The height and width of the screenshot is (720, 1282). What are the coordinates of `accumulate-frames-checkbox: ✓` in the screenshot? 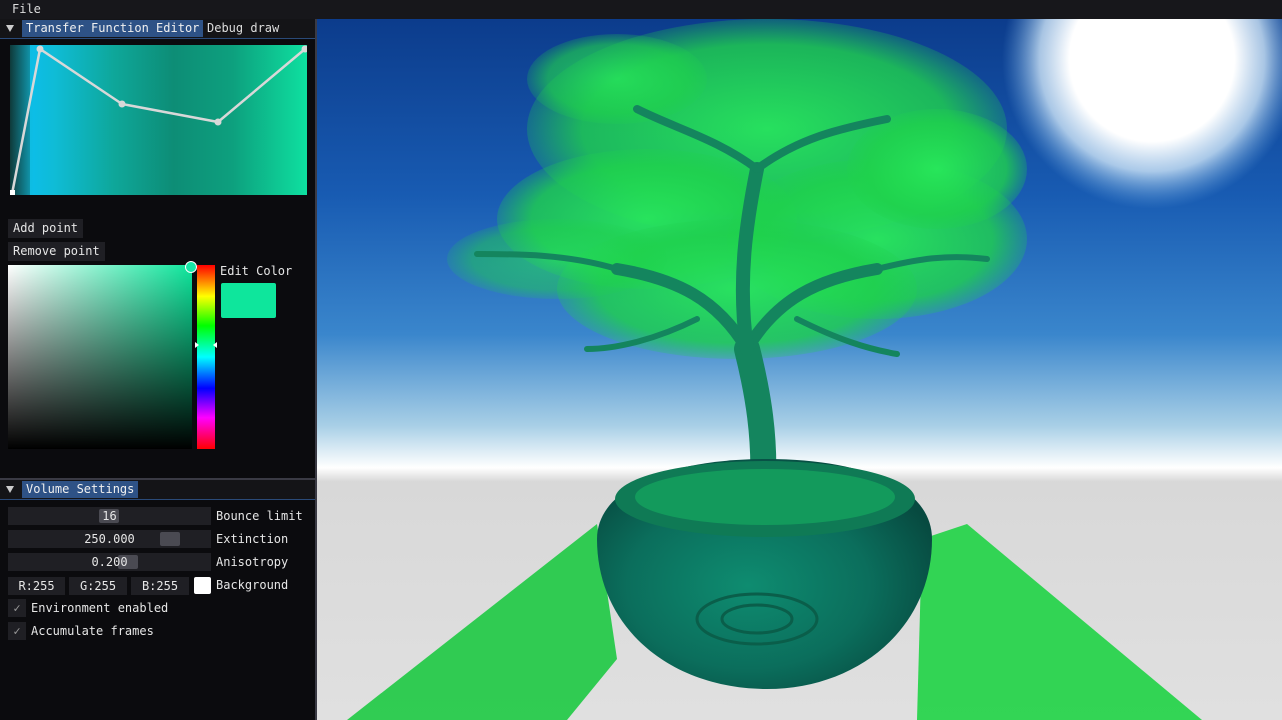 It's located at (17, 631).